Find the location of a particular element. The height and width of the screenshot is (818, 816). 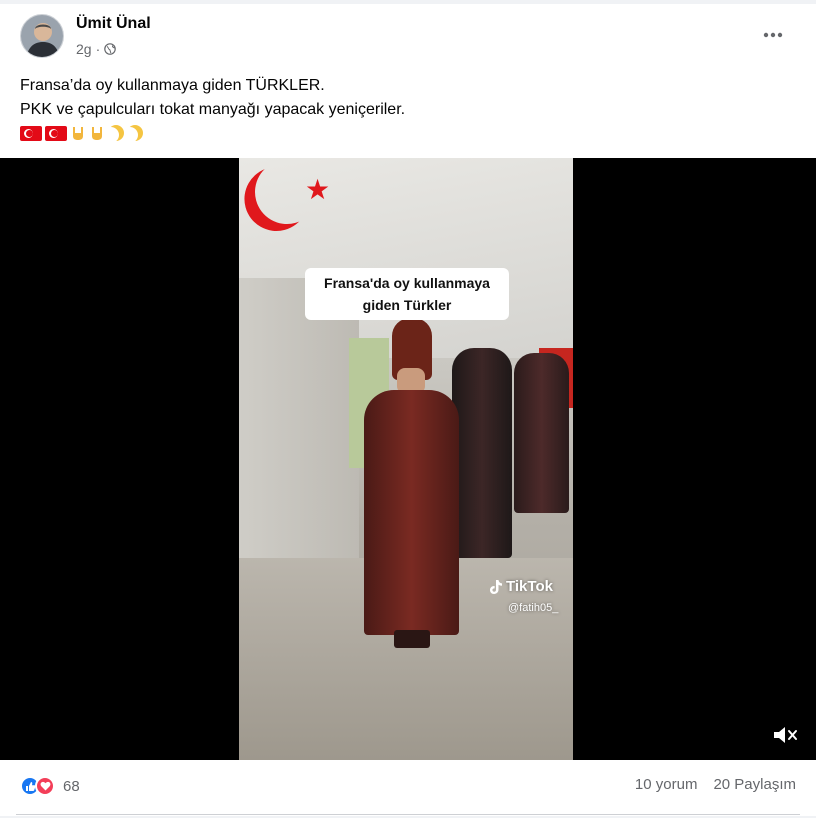

avatar-photo-icon is located at coordinates (42, 36).